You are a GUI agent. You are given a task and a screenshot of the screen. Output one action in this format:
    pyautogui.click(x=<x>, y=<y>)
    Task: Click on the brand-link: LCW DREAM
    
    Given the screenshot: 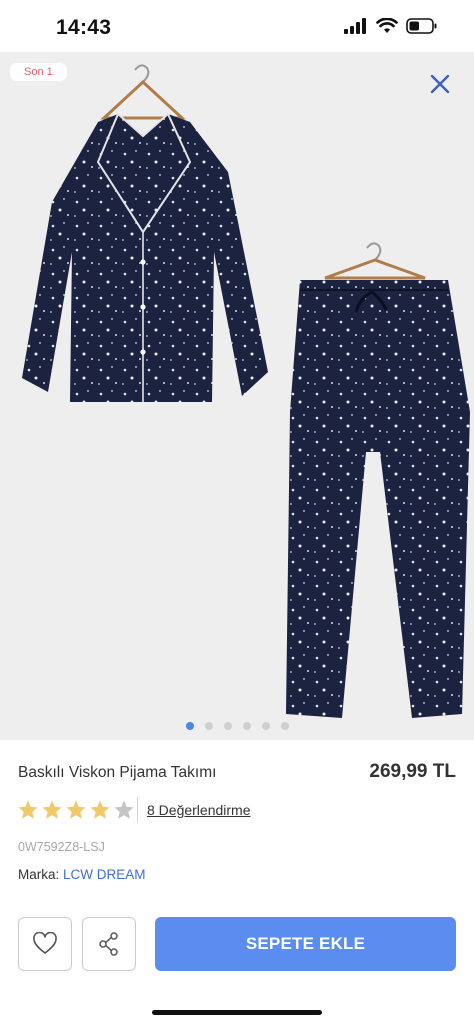 What is the action you would take?
    pyautogui.click(x=104, y=874)
    